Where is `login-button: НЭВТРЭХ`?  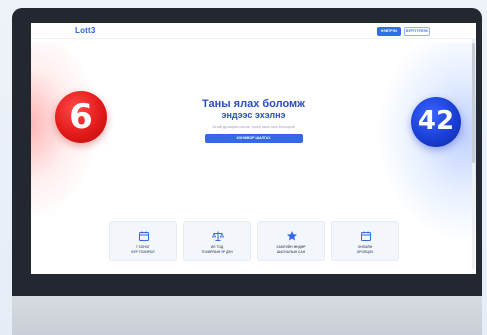 login-button: НЭВТРЭХ is located at coordinates (389, 31).